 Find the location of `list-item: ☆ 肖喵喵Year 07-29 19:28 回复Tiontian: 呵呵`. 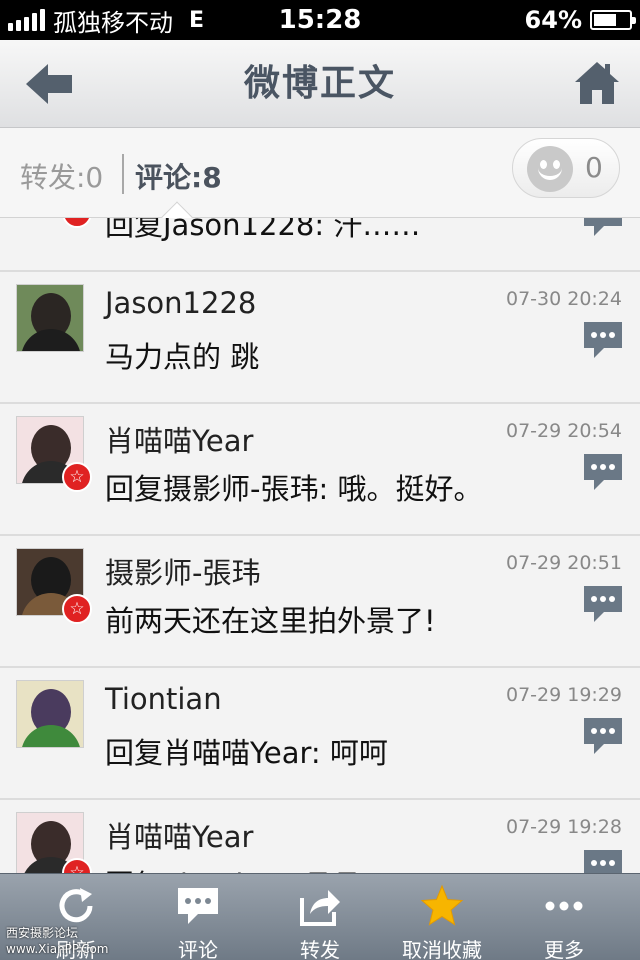

list-item: ☆ 肖喵喵Year 07-29 19:28 回复Tiontian: 呵呵 is located at coordinates (320, 836).